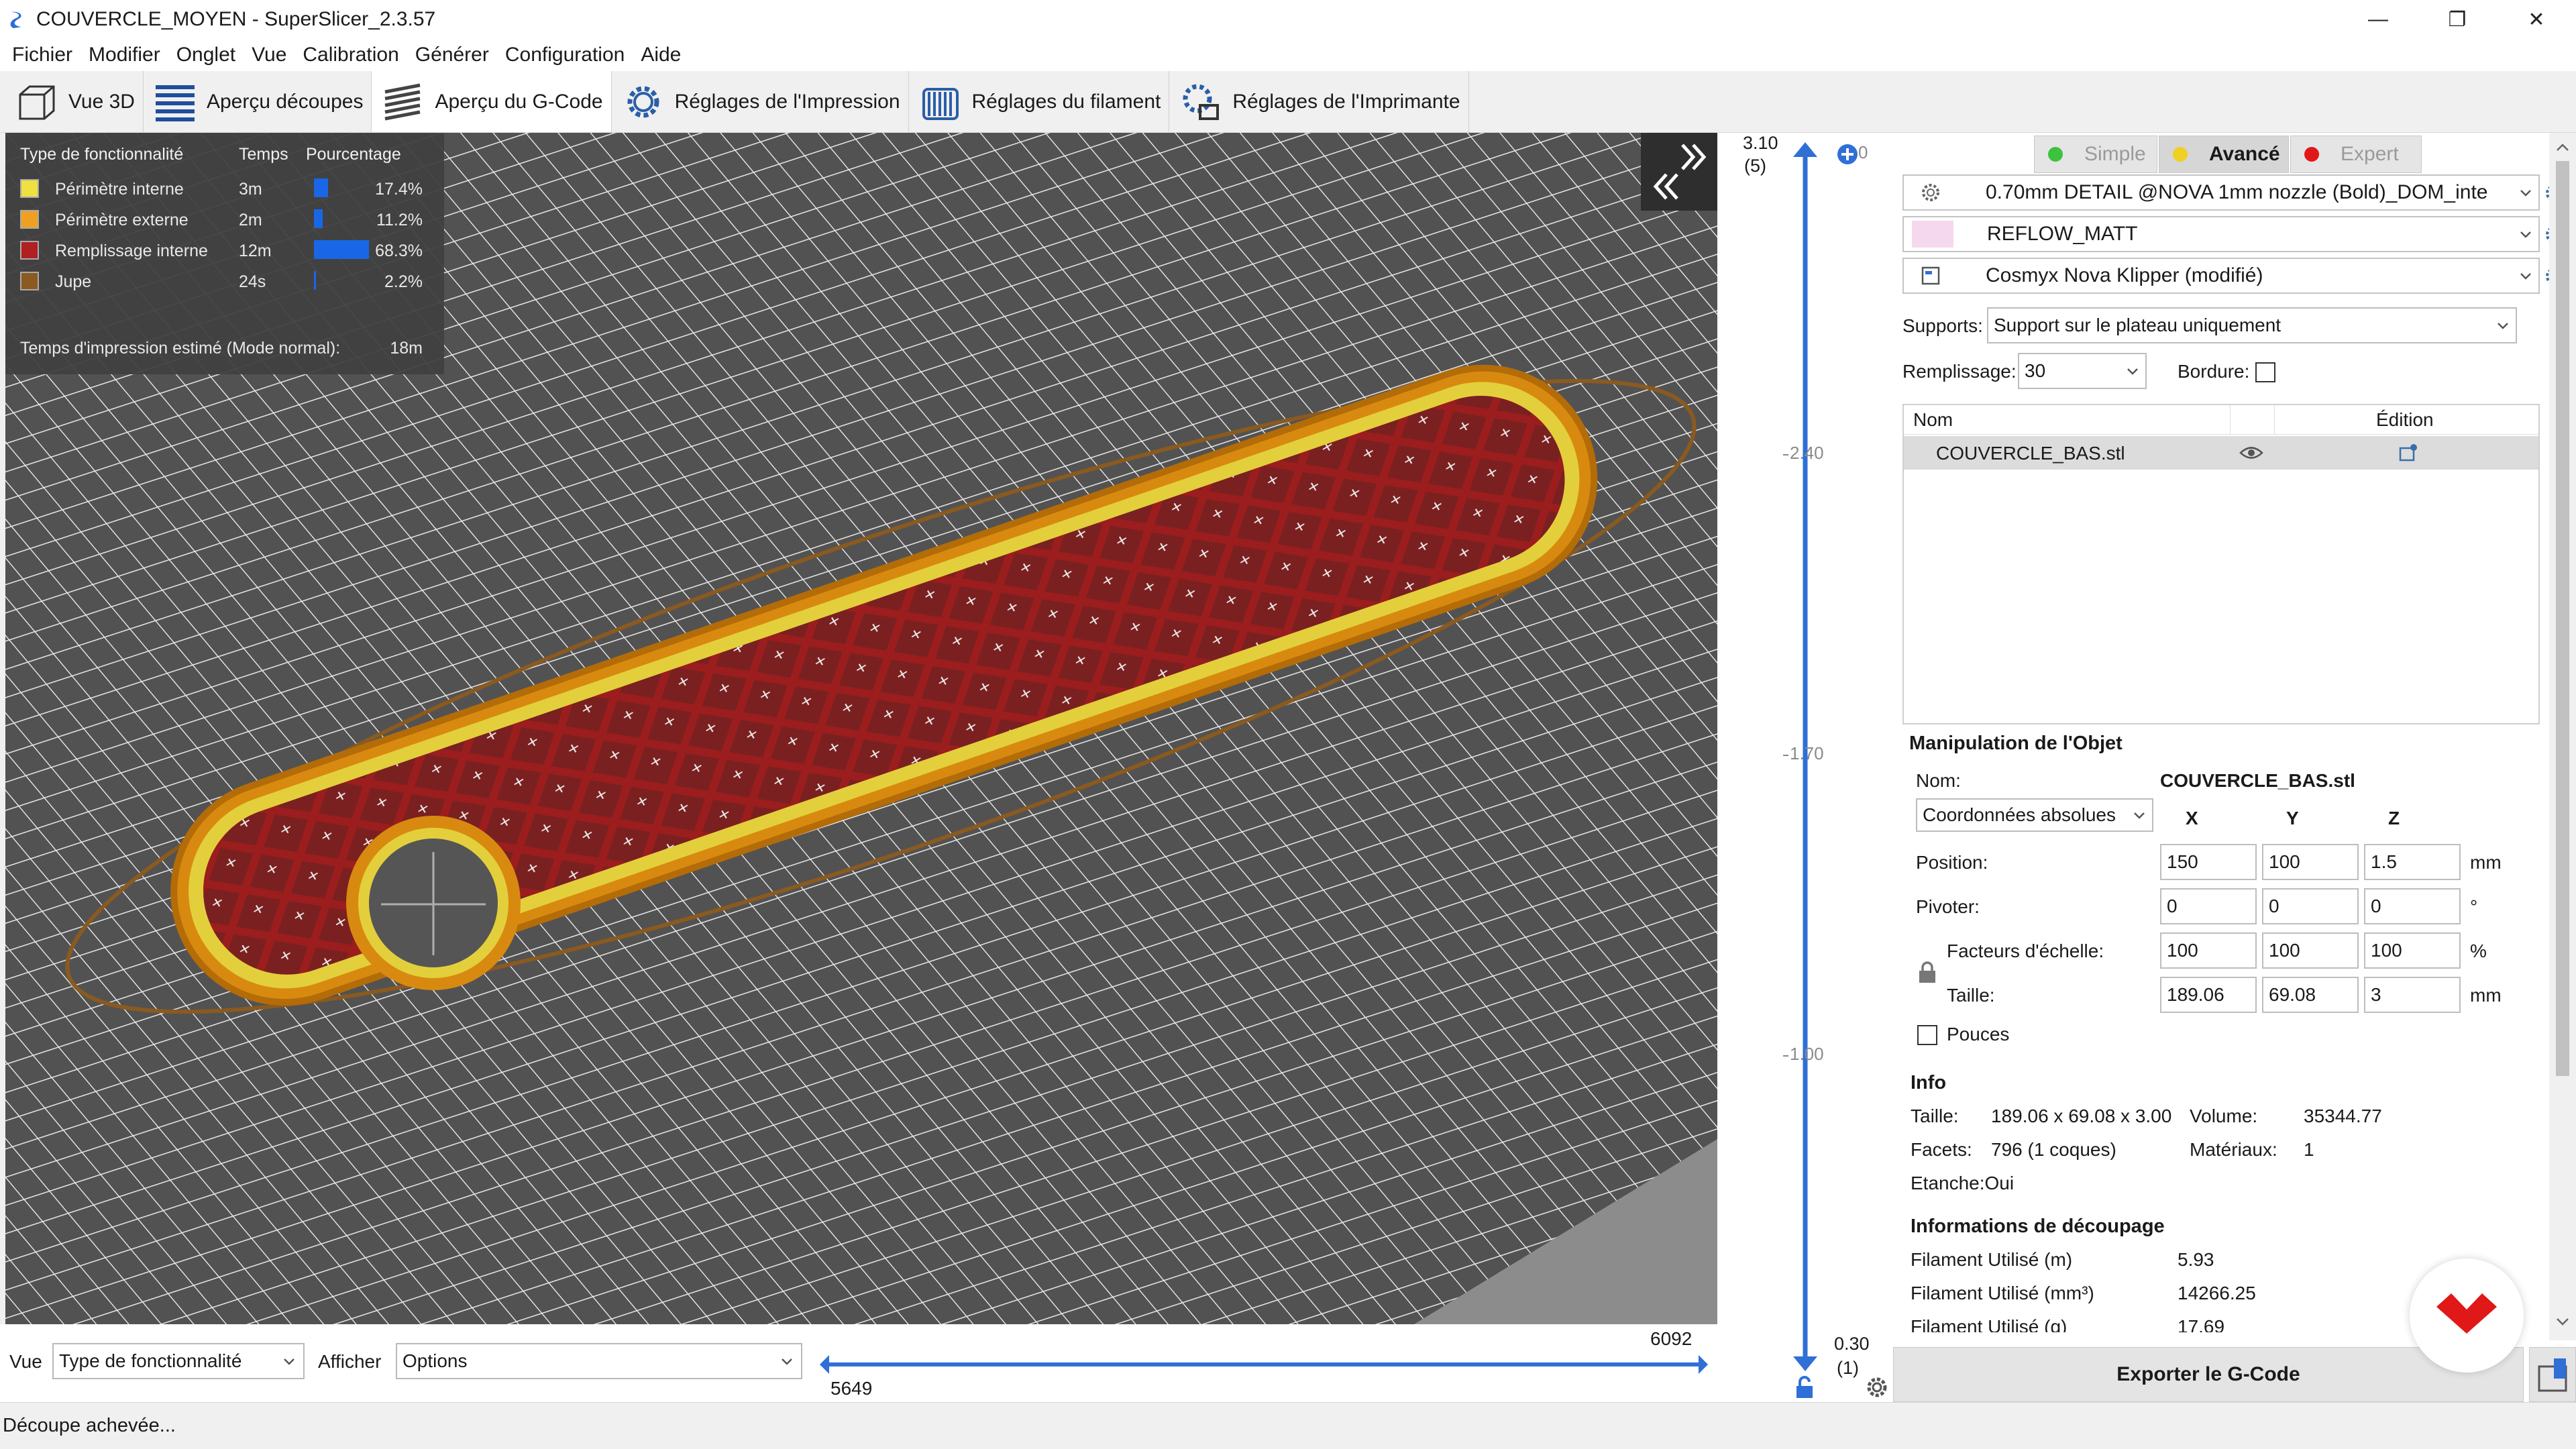 This screenshot has width=2576, height=1449. What do you see at coordinates (2251, 453) in the screenshot?
I see `eye-icon` at bounding box center [2251, 453].